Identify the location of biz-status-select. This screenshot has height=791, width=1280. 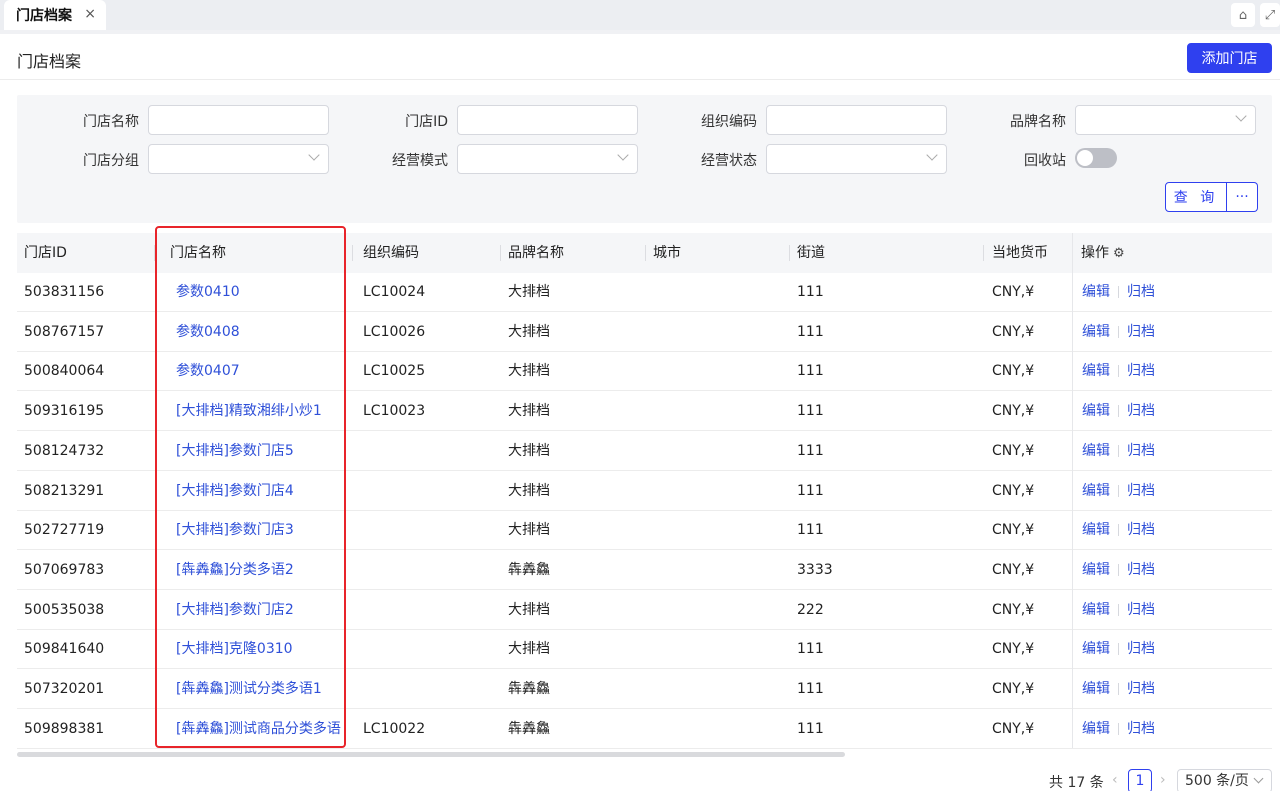
(856, 159).